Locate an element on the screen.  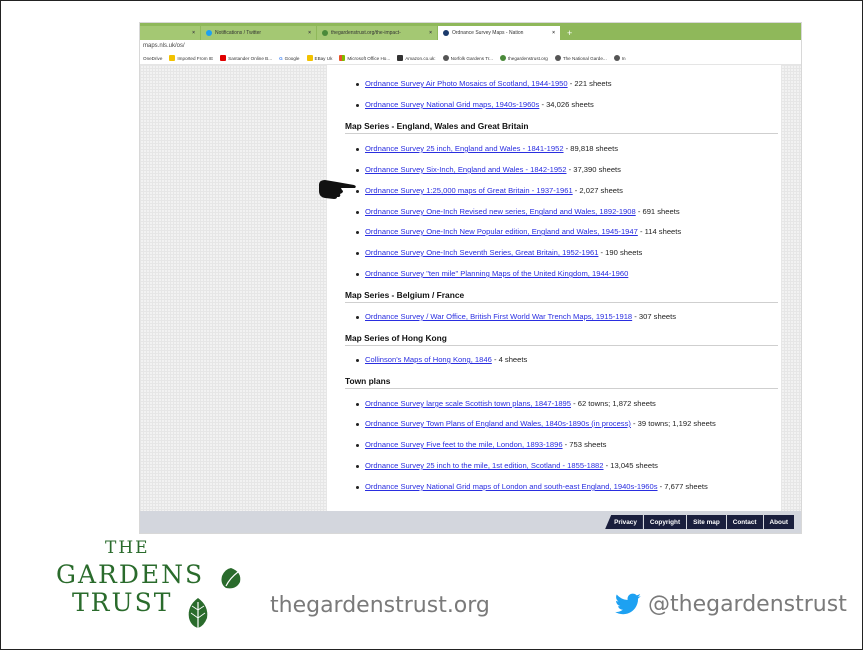
footer-links: Privacy Copyright Site map Contact About is located at coordinates (699, 522).